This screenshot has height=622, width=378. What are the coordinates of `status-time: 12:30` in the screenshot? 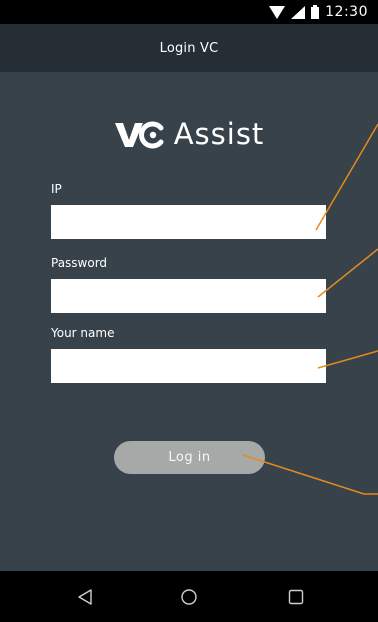 It's located at (346, 12).